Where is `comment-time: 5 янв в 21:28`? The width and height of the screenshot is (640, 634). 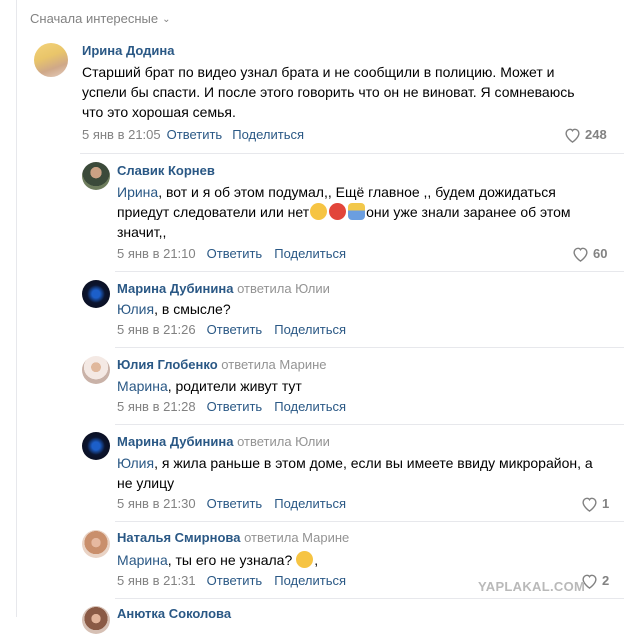
comment-time: 5 янв в 21:28 is located at coordinates (156, 406).